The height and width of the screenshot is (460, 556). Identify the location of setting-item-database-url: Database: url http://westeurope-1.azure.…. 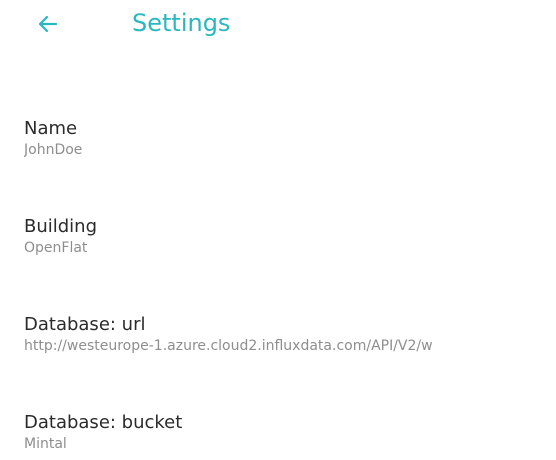
(290, 337).